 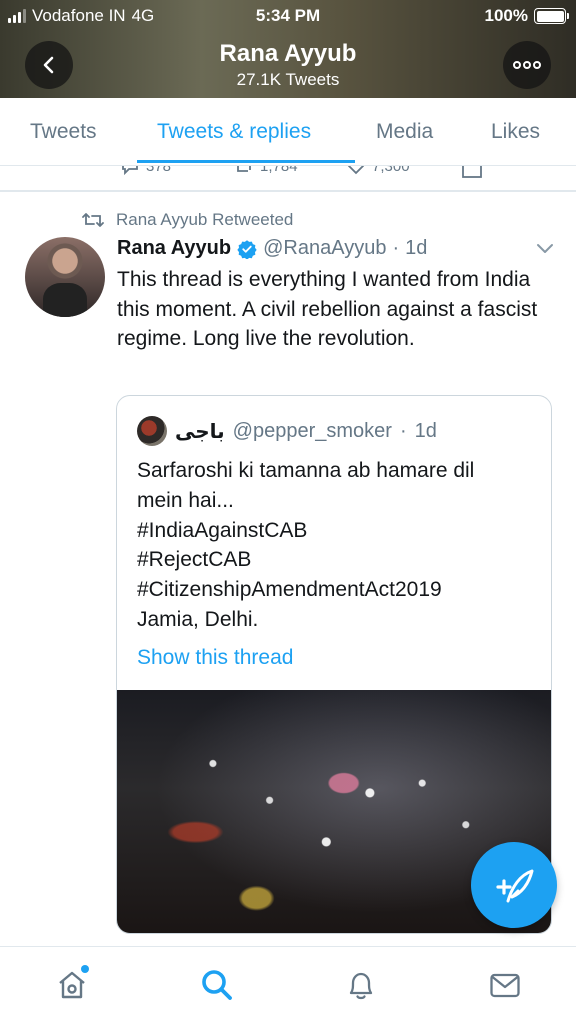 I want to click on profile-tabs: Tweets Tweets & replies Media Likes, so click(x=288, y=132).